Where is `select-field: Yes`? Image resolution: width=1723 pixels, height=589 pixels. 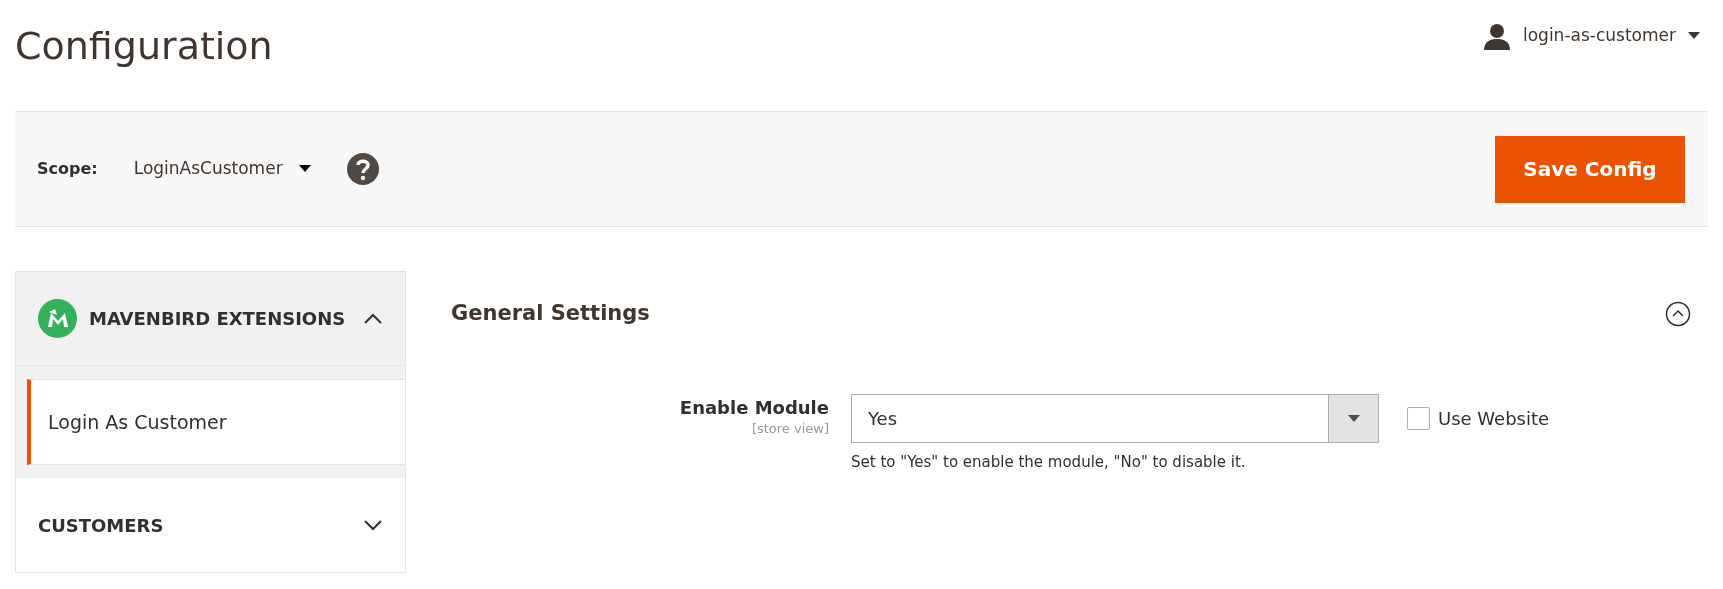
select-field: Yes is located at coordinates (1115, 418).